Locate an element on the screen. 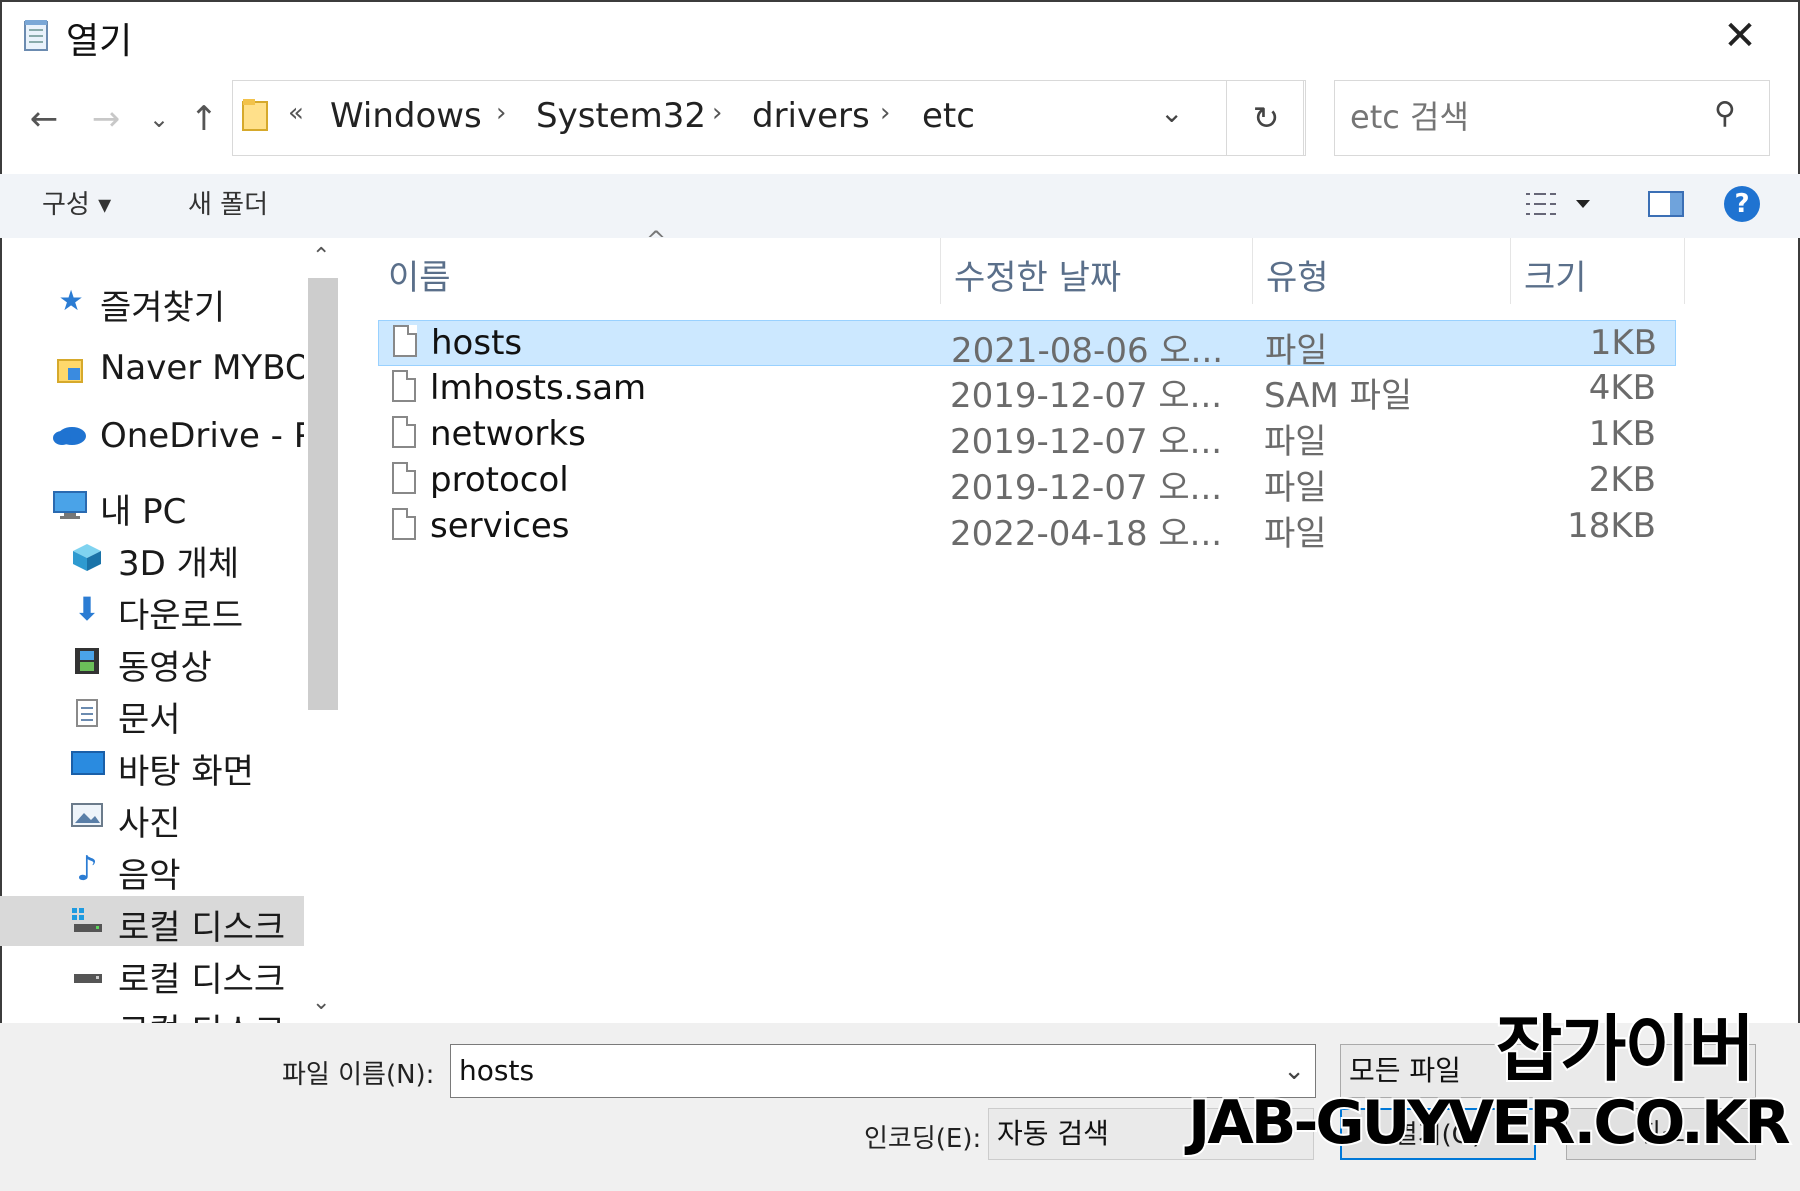  view-options-icon is located at coordinates (1559, 204).